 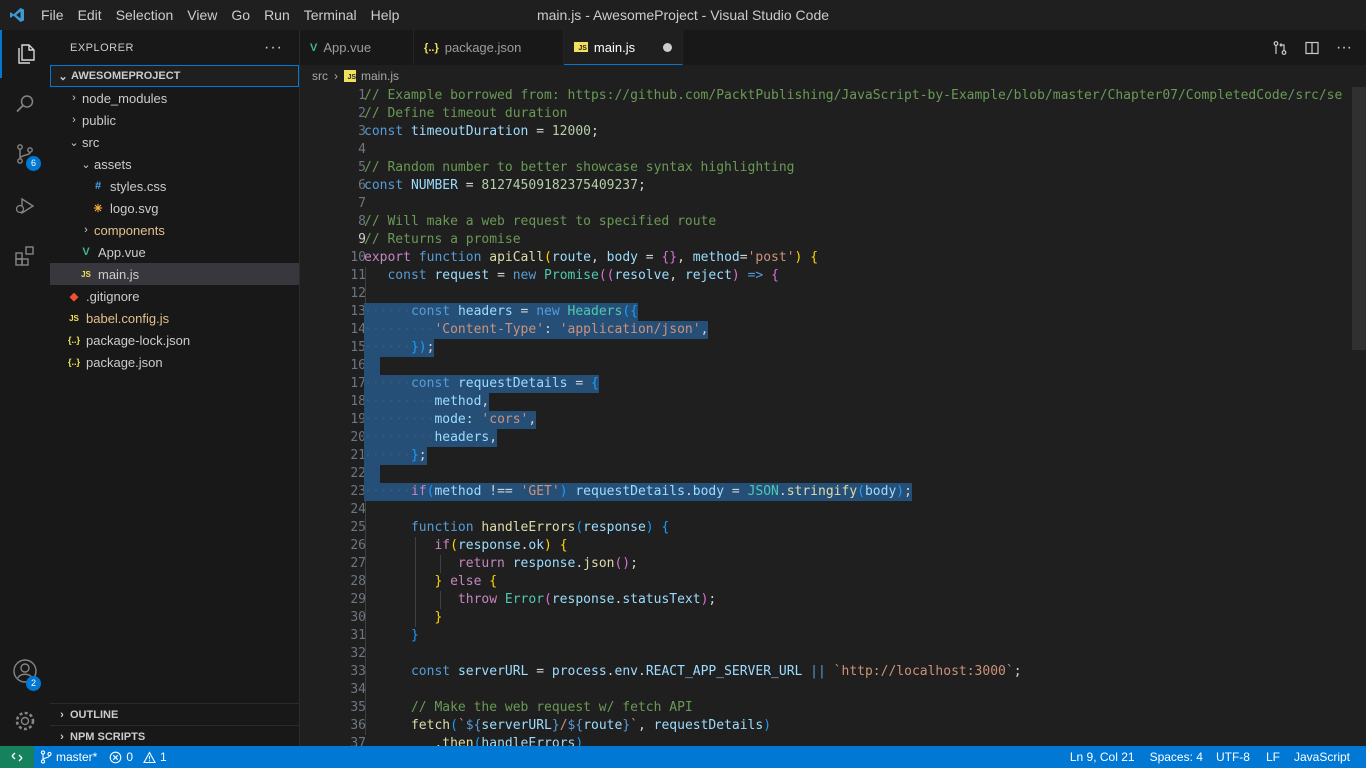 What do you see at coordinates (1102, 757) in the screenshot?
I see `cursor-position: Ln 9, Col 21` at bounding box center [1102, 757].